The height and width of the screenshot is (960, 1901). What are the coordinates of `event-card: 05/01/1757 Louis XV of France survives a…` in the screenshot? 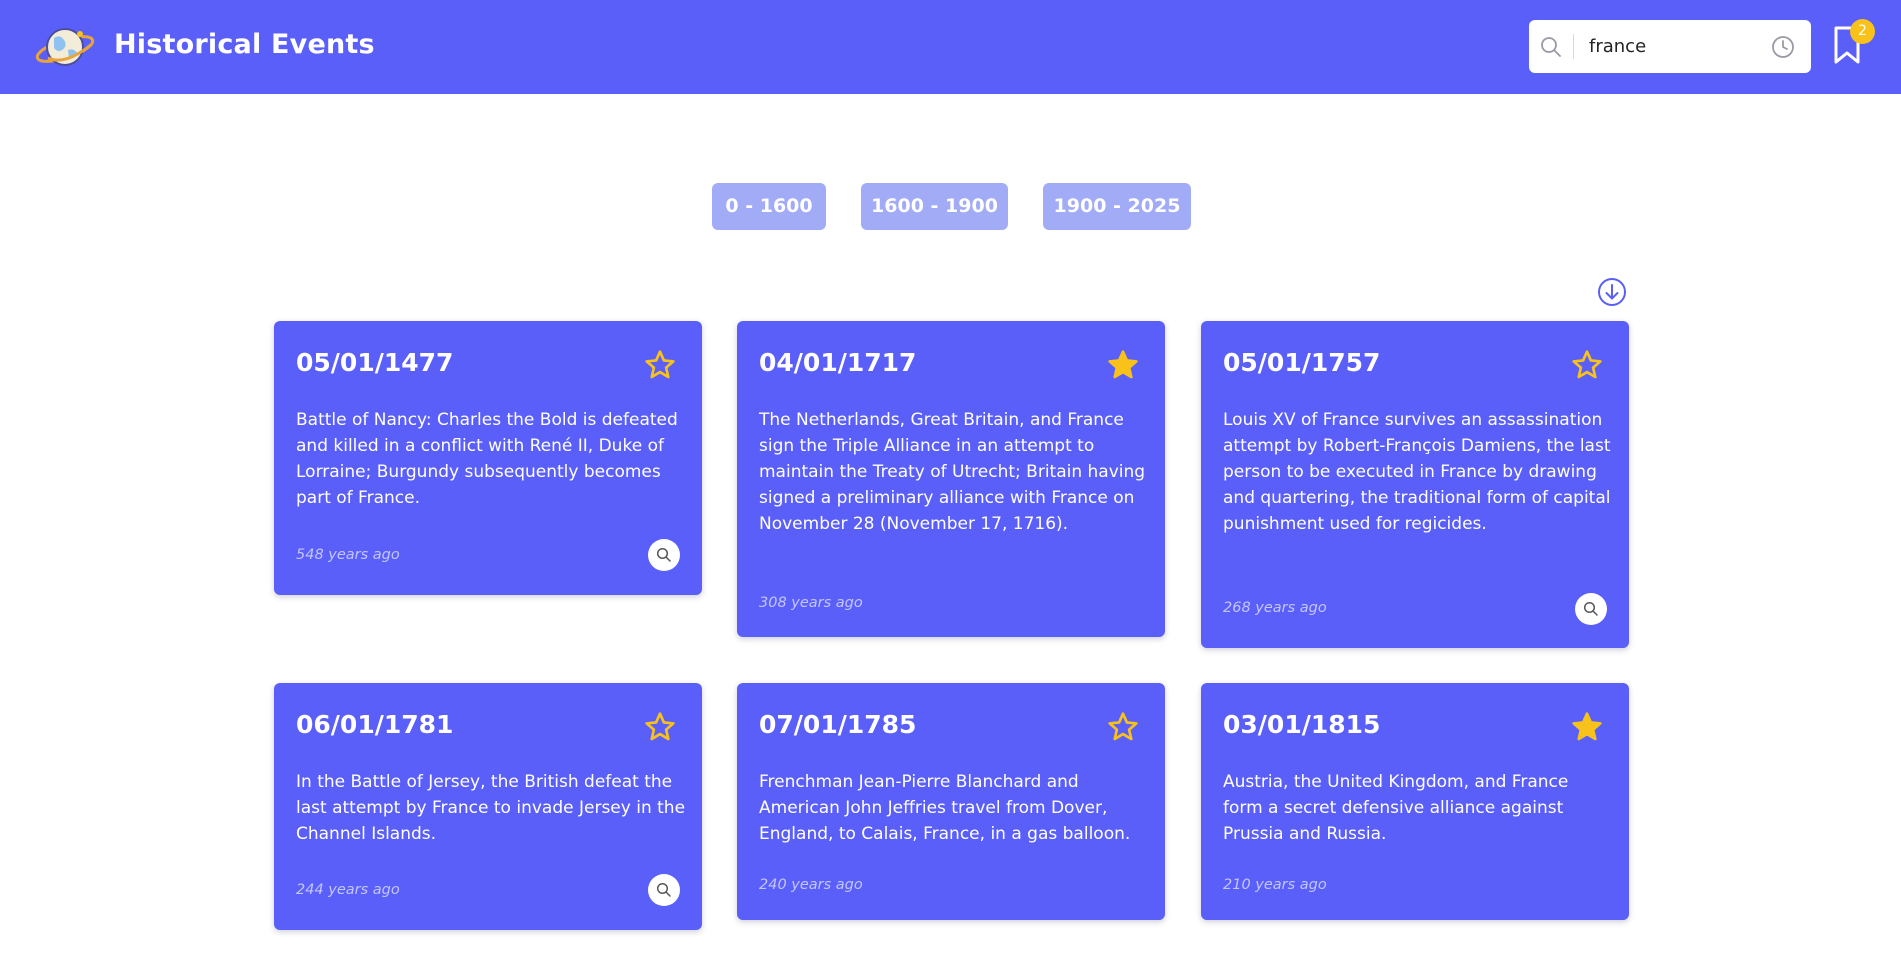 It's located at (1415, 484).